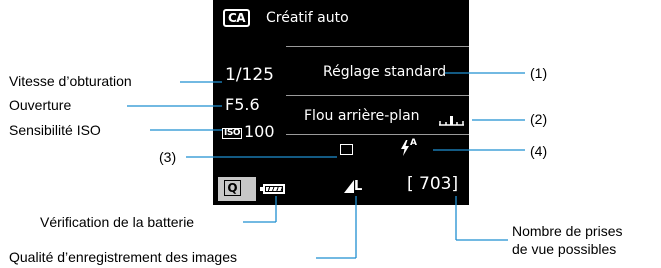 The image size is (661, 268). What do you see at coordinates (123, 257) in the screenshot?
I see `label-image-quality: Qualité d’enregistrement des images` at bounding box center [123, 257].